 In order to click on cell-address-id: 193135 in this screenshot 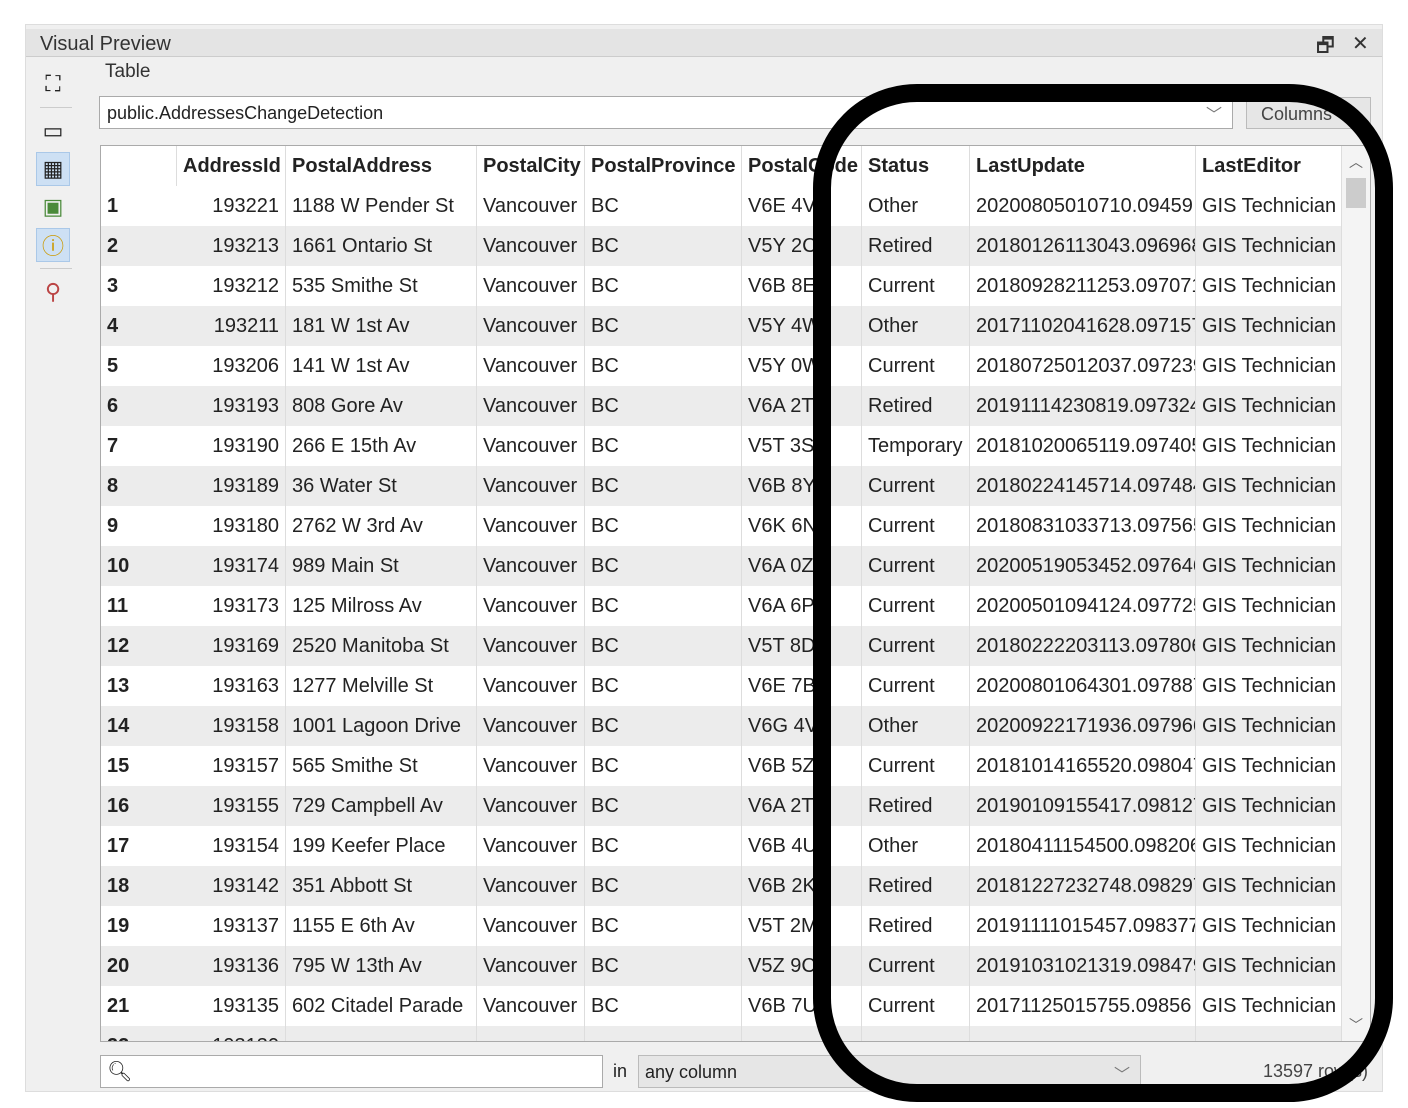, I will do `click(231, 1006)`.